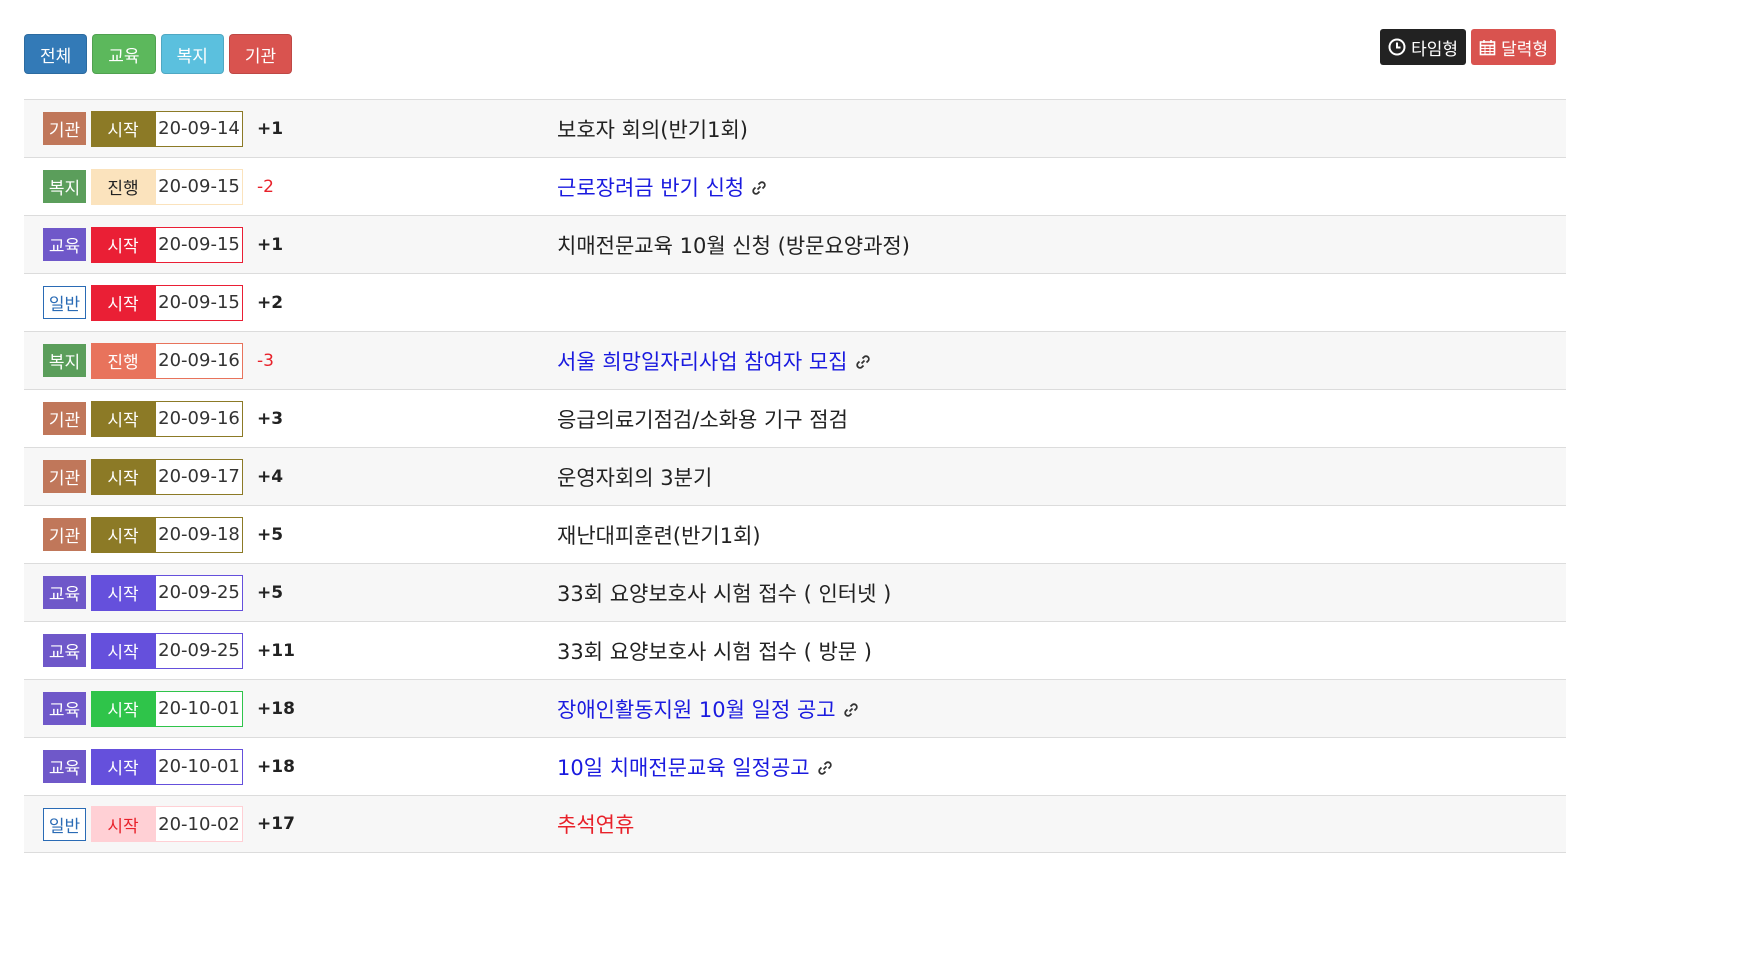  I want to click on schedule-row: 복지 진행 20-09-16 -3 서울 희망일자리사업 참여자 모집, so click(795, 360).